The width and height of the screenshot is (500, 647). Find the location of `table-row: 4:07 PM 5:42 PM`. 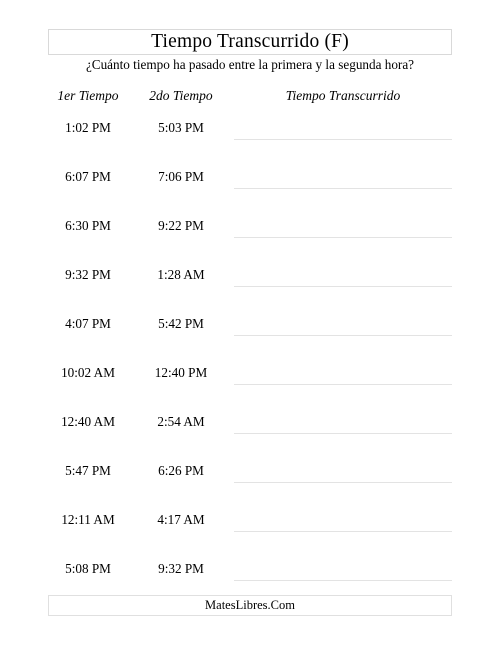

table-row: 4:07 PM 5:42 PM is located at coordinates (250, 338).